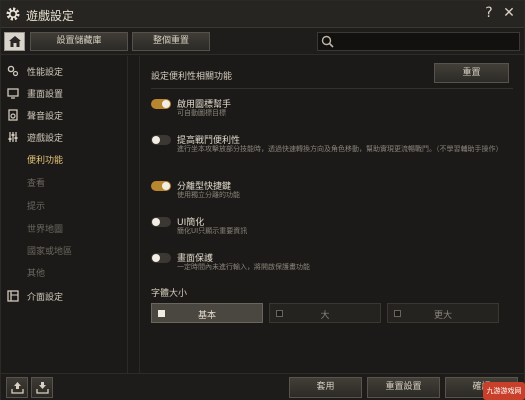  What do you see at coordinates (139, 214) in the screenshot?
I see `content-divider` at bounding box center [139, 214].